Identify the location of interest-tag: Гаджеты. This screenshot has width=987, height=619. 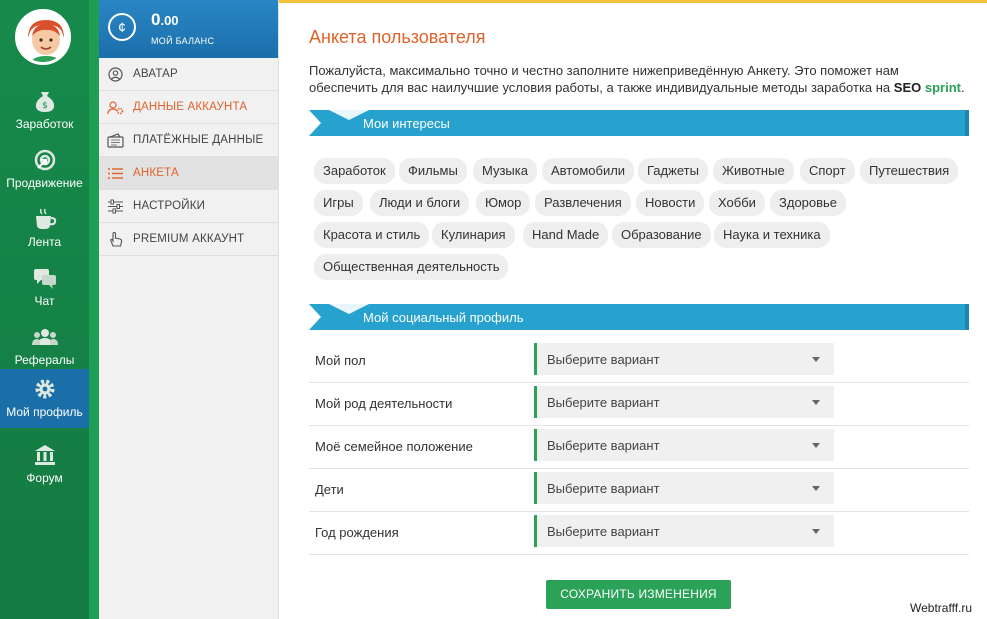
(673, 171).